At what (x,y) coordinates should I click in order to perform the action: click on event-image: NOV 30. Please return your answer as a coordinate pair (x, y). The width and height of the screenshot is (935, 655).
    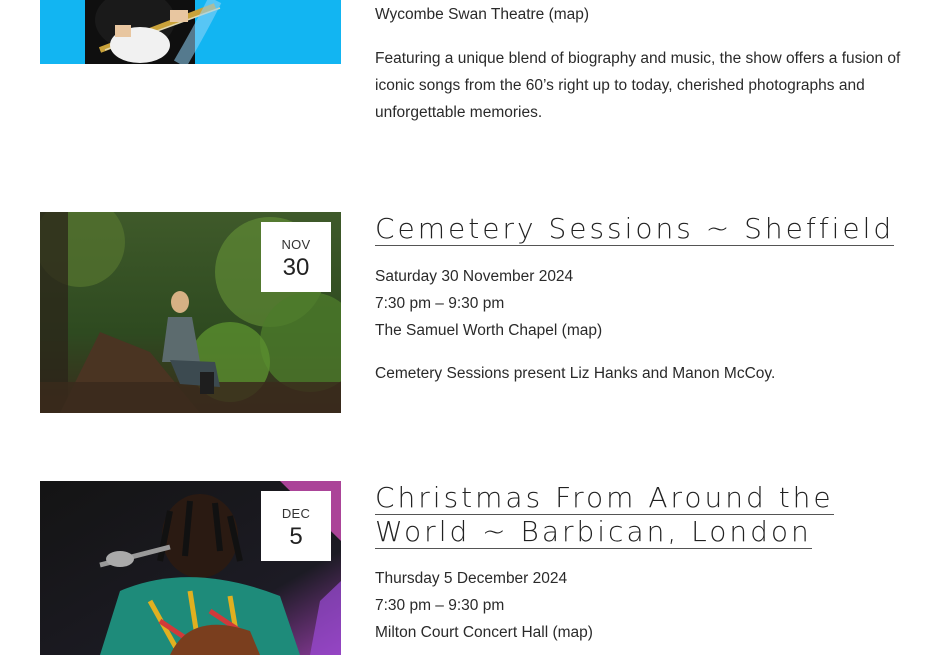
    Looking at the image, I should click on (190, 312).